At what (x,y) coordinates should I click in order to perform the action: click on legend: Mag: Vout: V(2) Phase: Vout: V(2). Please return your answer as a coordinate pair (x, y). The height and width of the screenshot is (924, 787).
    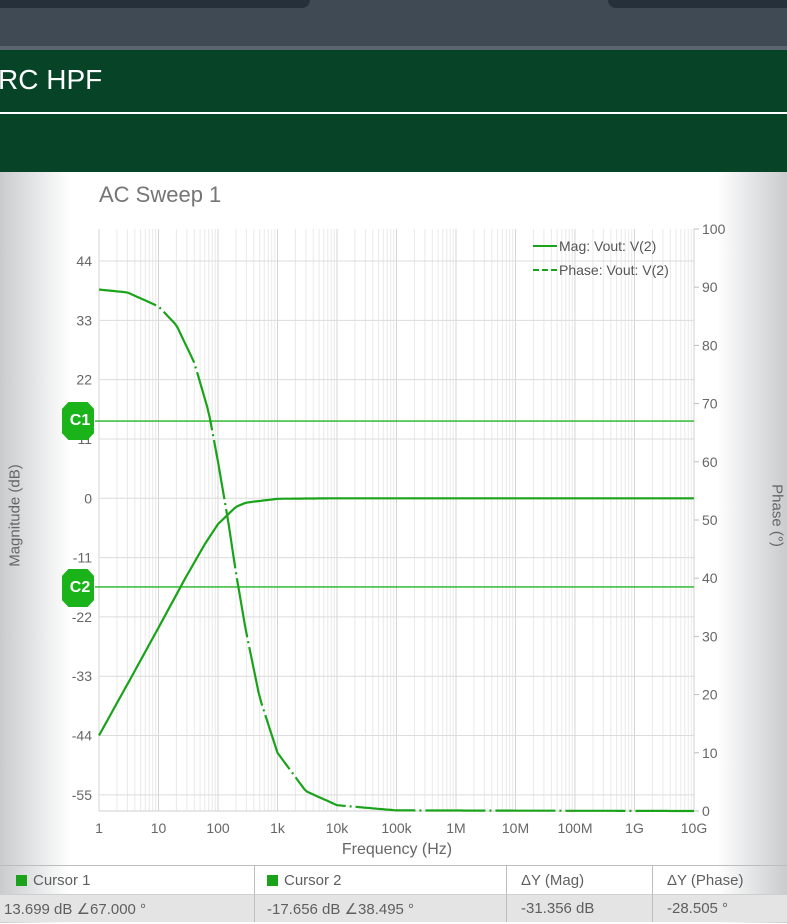
    Looking at the image, I should click on (601, 258).